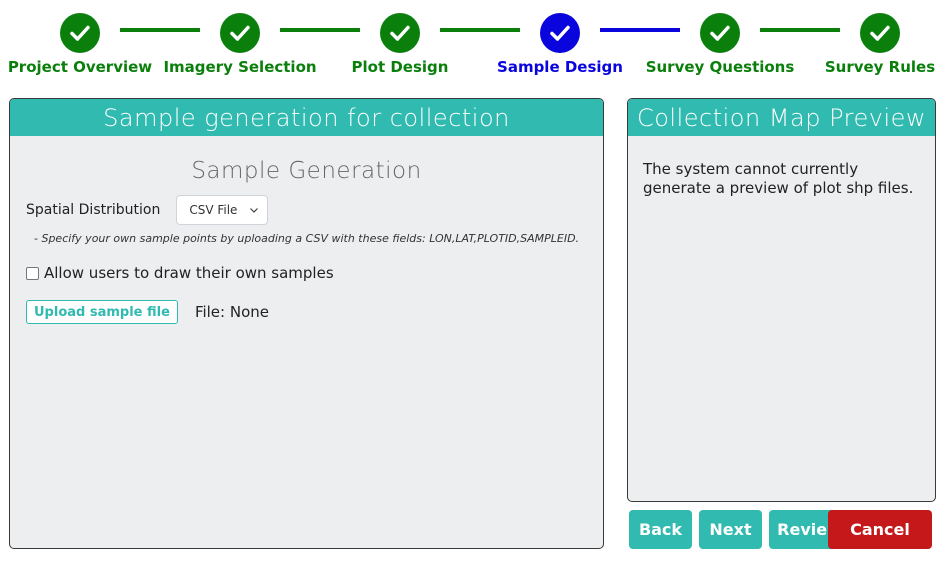 The width and height of the screenshot is (947, 583). I want to click on allow-draw-row: Allow users to draw their own samples, so click(314, 273).